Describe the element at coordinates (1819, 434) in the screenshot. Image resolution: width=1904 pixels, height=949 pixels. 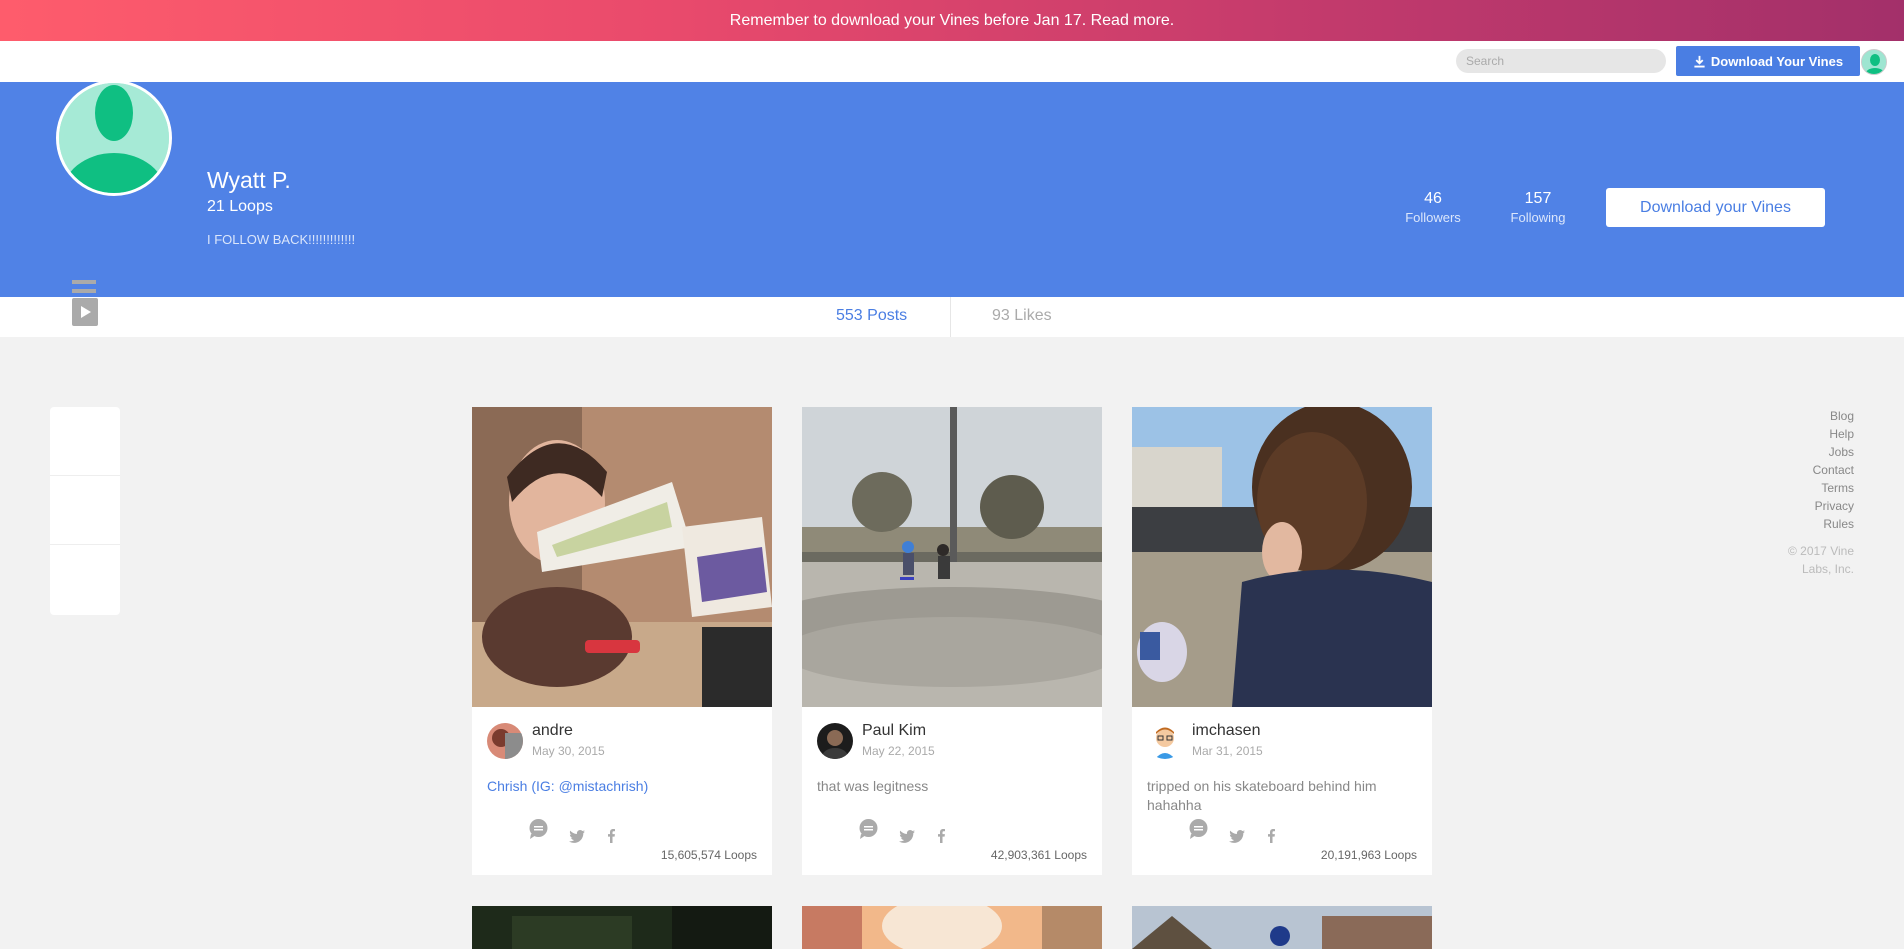
I see `footer-link-help: Help` at that location.